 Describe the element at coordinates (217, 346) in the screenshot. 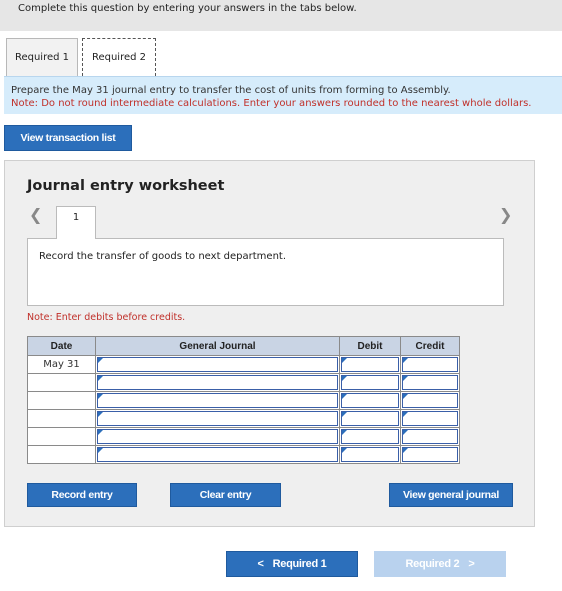

I see `general-journal-column-header: General Journal` at that location.